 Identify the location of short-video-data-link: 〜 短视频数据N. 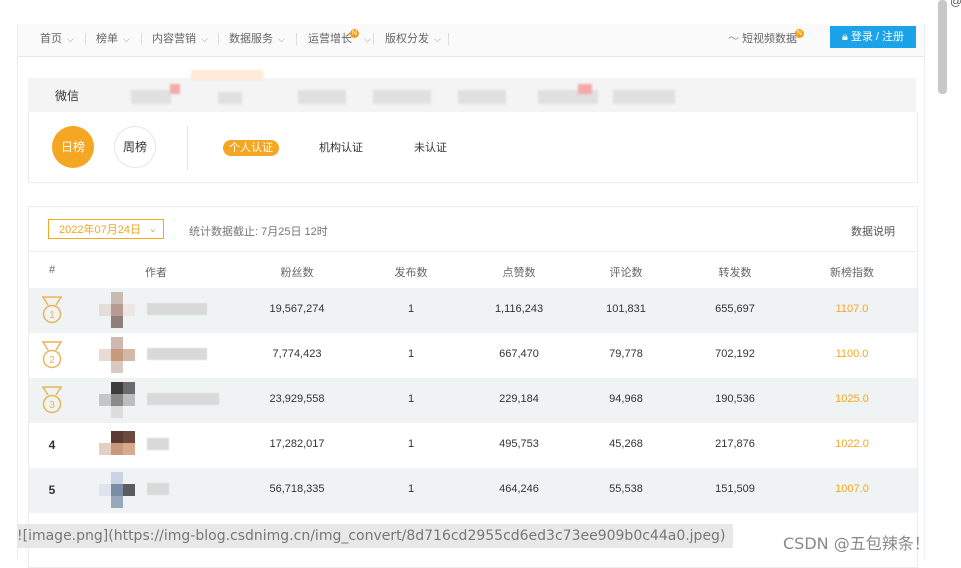
(766, 39).